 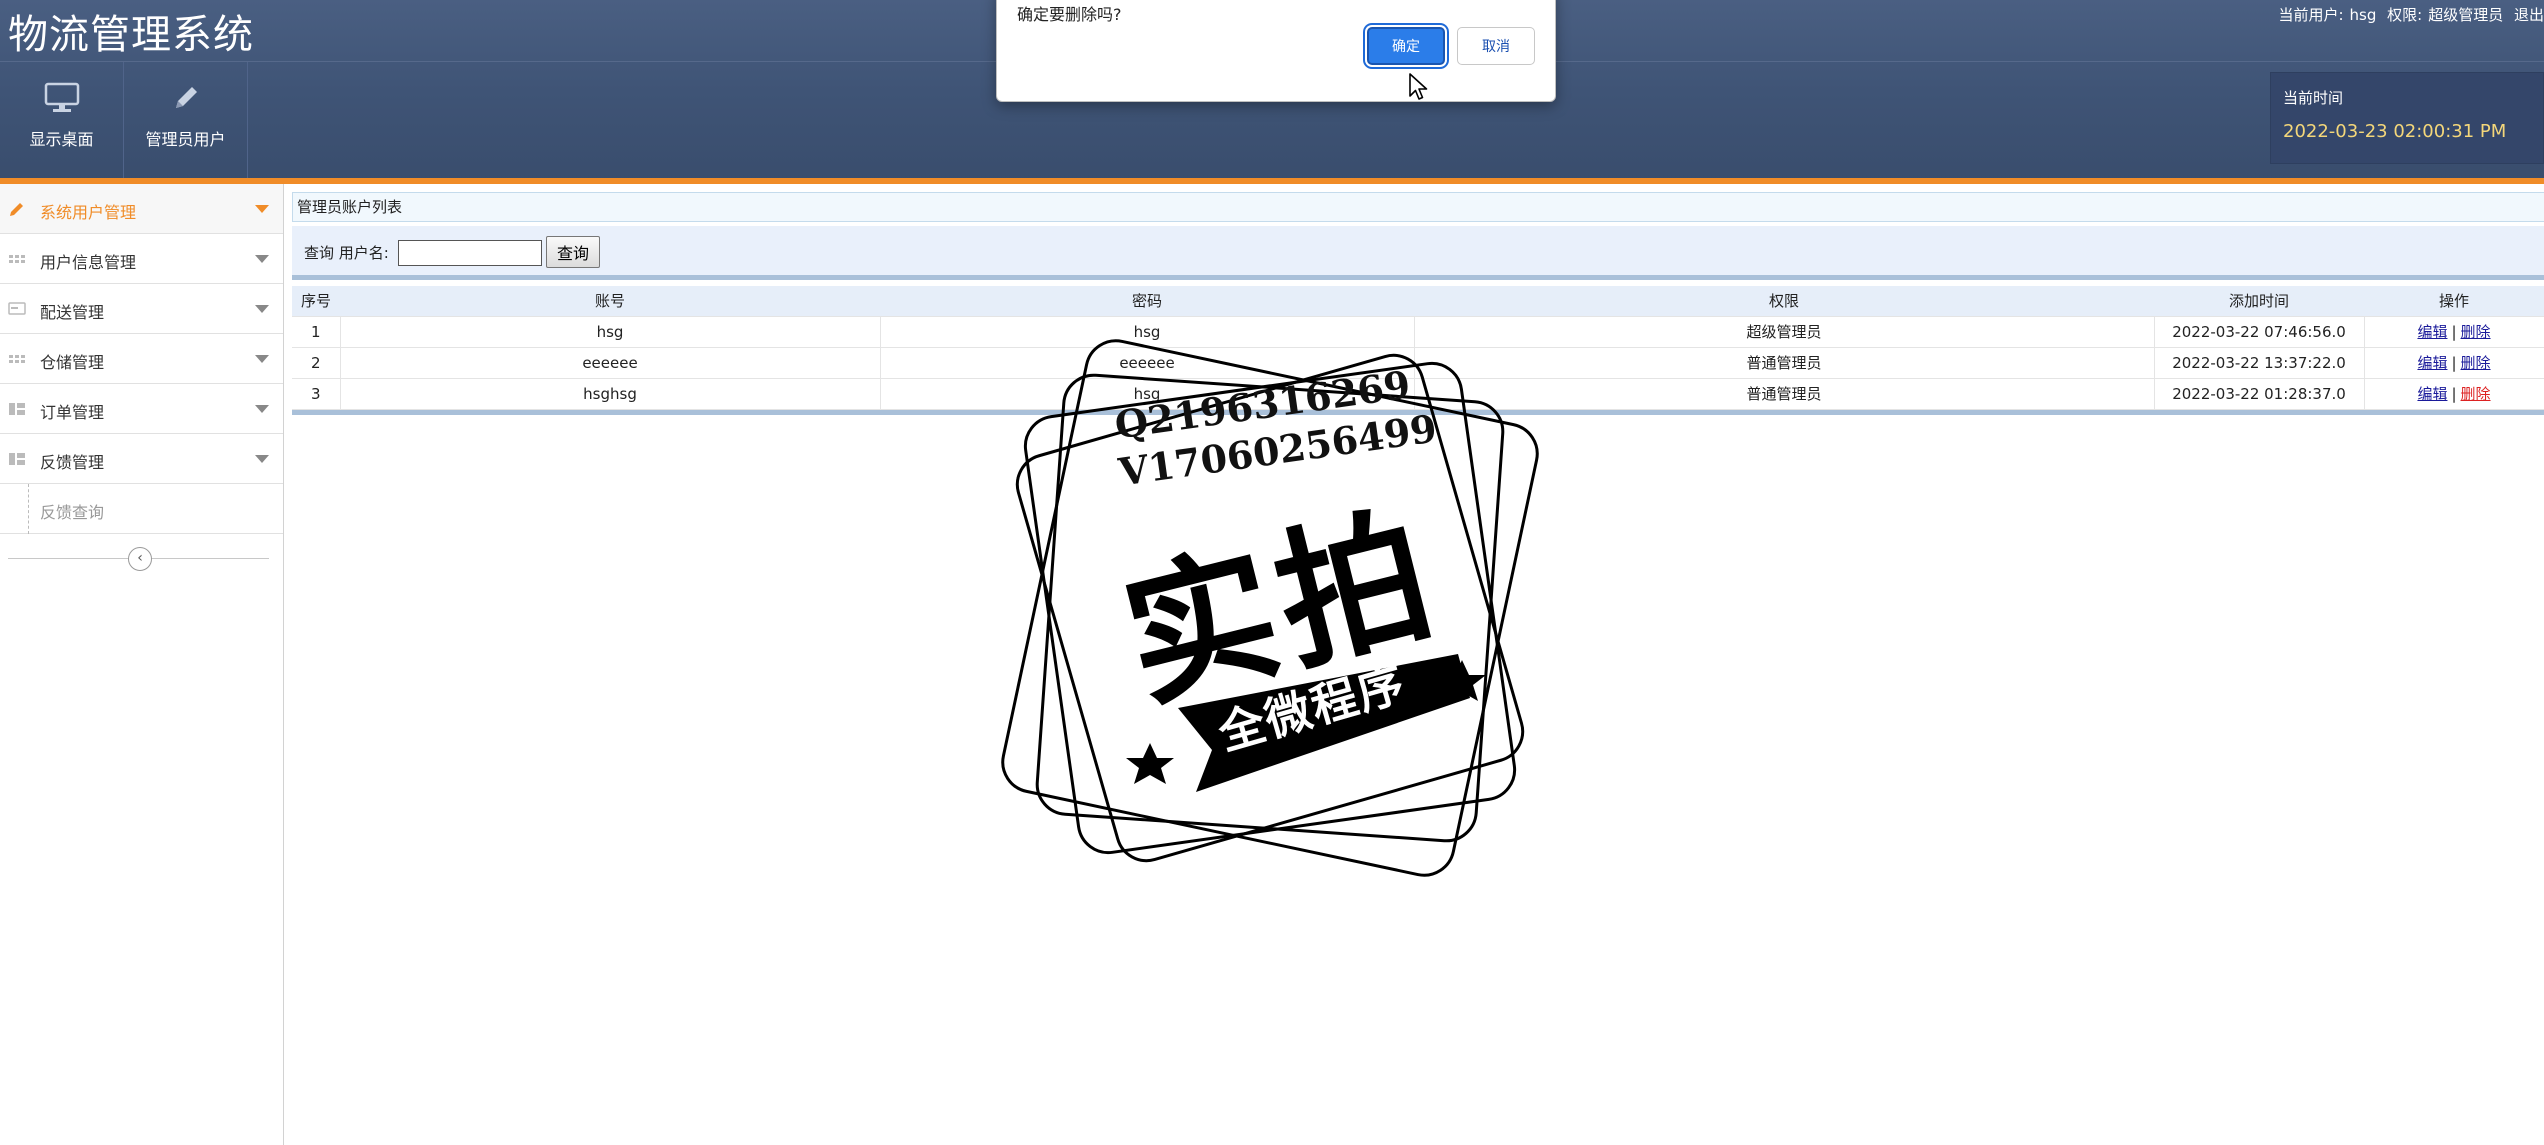 What do you see at coordinates (1272, 181) in the screenshot?
I see `header-accent-bar` at bounding box center [1272, 181].